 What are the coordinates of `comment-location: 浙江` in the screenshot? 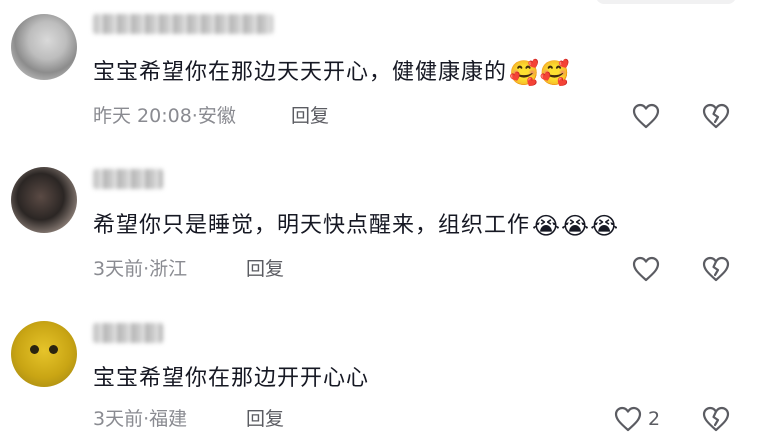 It's located at (168, 269).